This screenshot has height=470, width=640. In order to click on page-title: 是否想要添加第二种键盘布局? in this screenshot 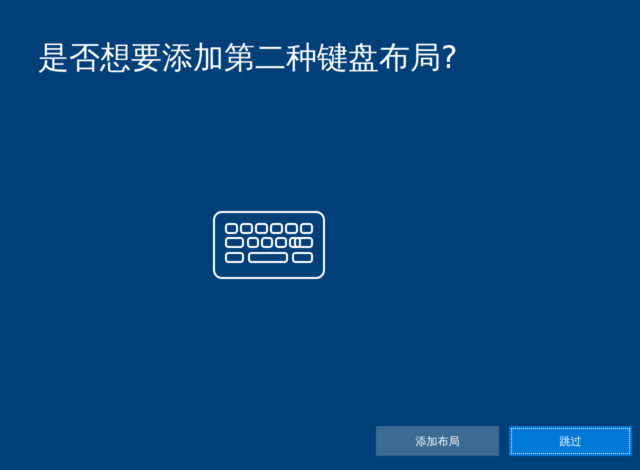, I will do `click(248, 58)`.